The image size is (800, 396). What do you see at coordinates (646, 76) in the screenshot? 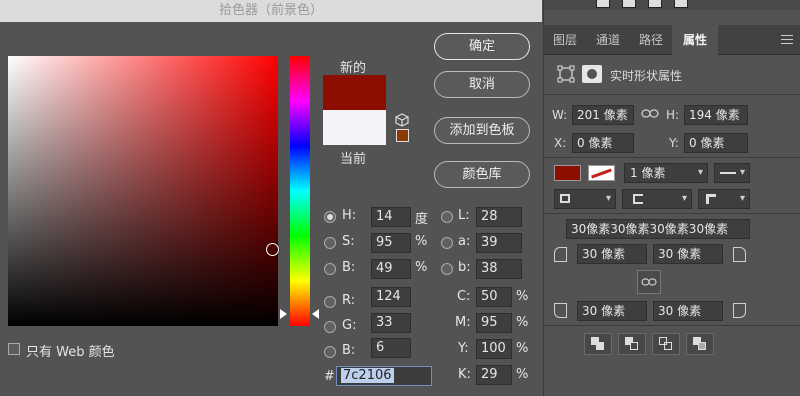
I see `live-shape-properties-label: 实时形状属性` at bounding box center [646, 76].